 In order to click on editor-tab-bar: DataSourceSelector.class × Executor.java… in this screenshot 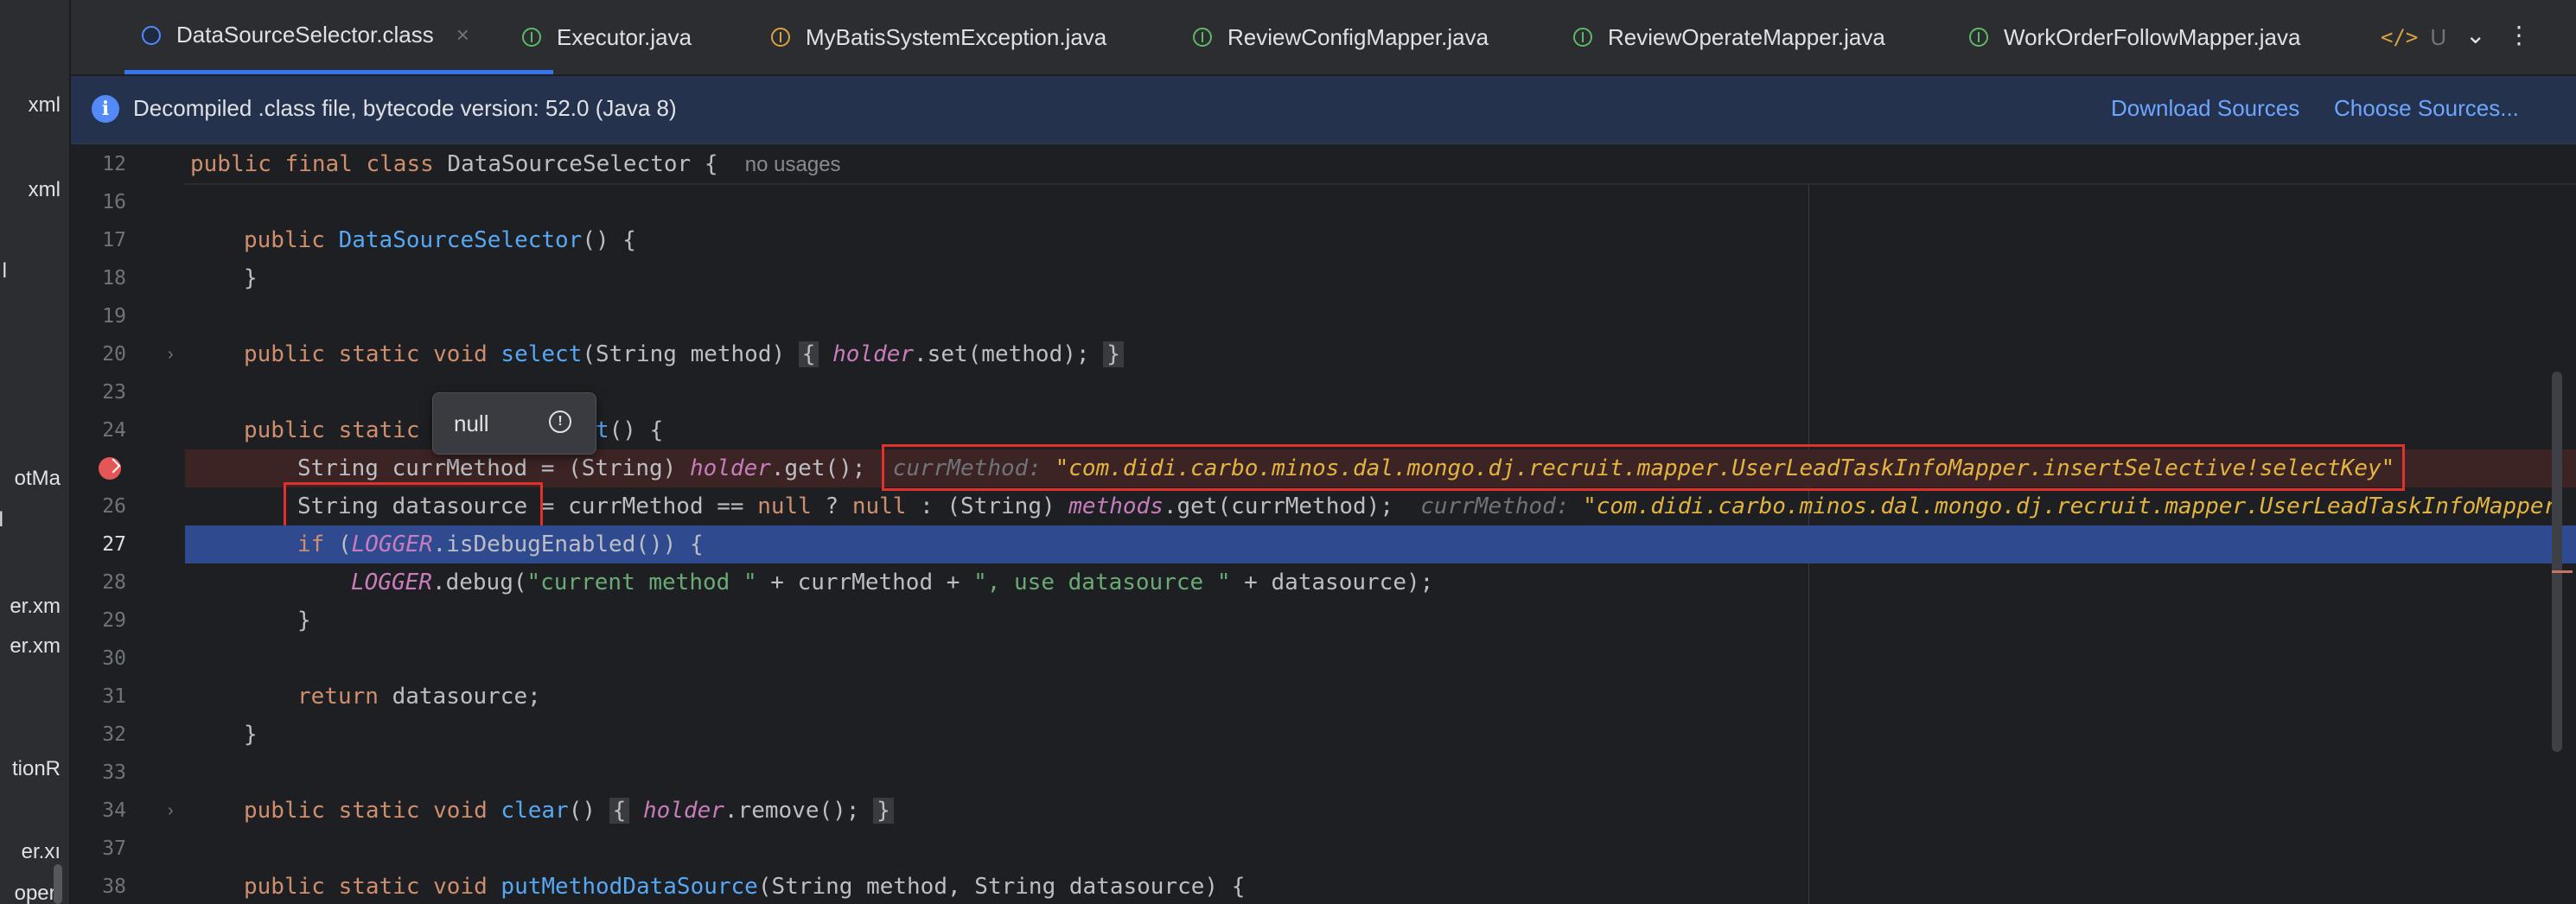, I will do `click(1323, 37)`.